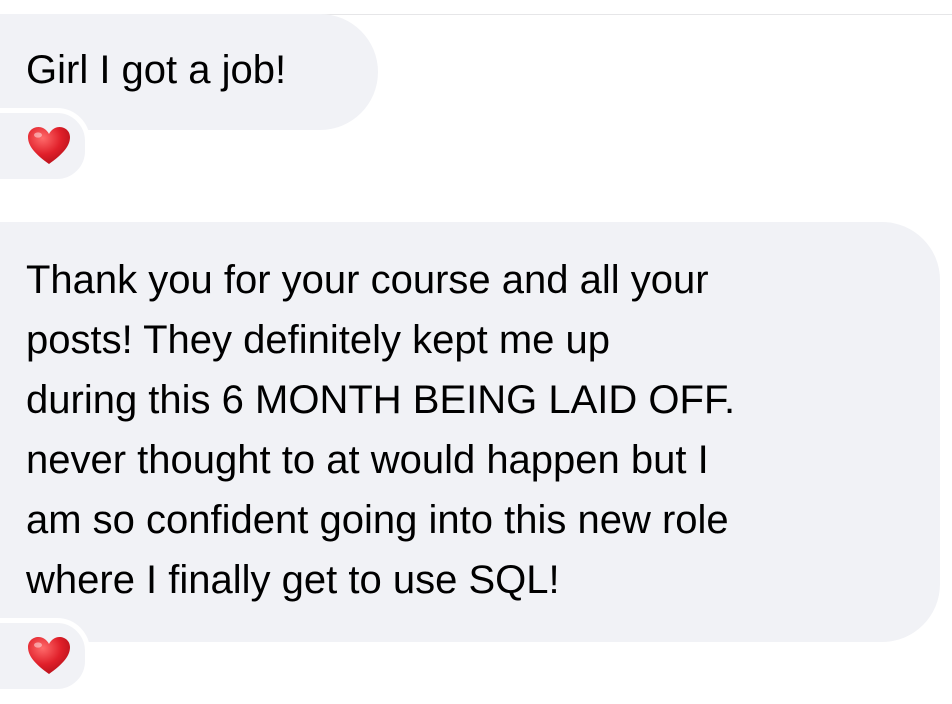 The width and height of the screenshot is (952, 704). Describe the element at coordinates (367, 460) in the screenshot. I see `message-text-line: never thought to at would happen but I` at that location.